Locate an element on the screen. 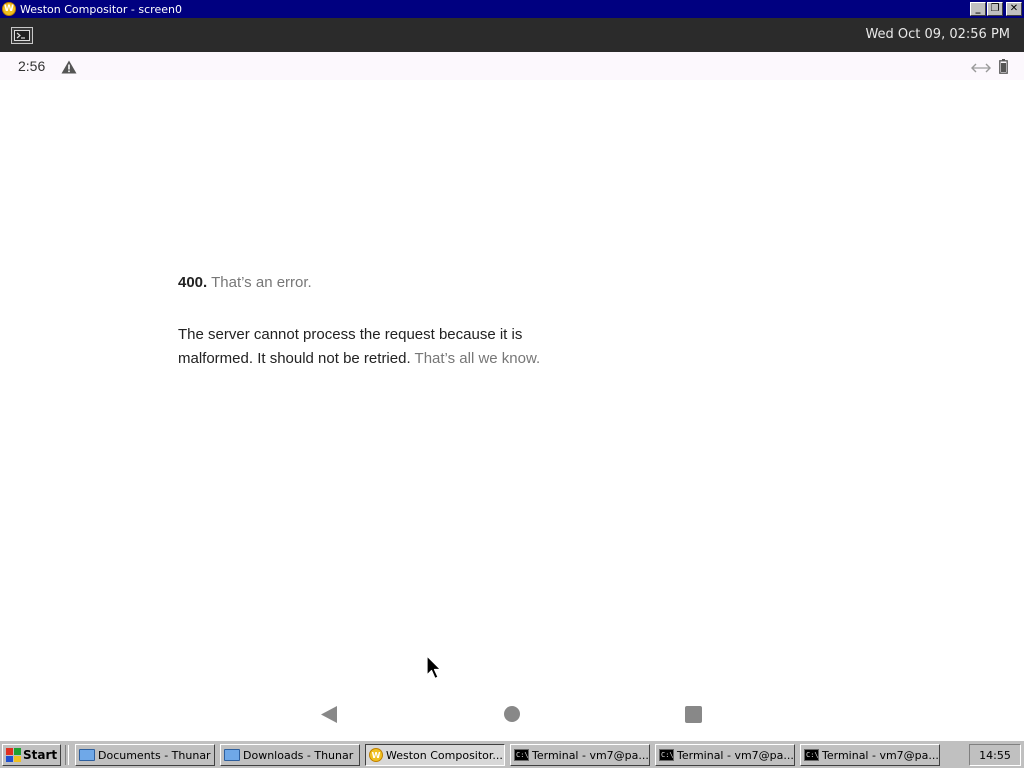 Image resolution: width=1024 pixels, height=768 pixels. android-status-bar: 2:56 is located at coordinates (512, 66).